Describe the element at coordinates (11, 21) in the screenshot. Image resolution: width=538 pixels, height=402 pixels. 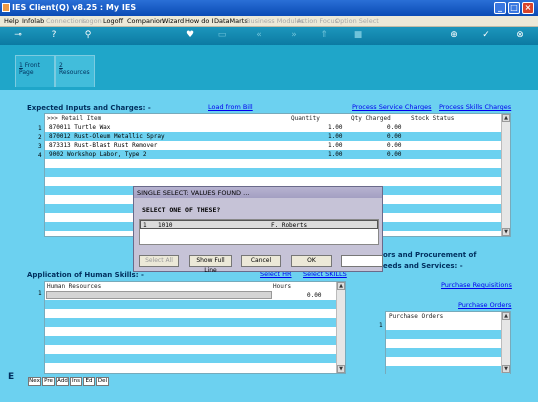
I see `menu-help: Help` at that location.